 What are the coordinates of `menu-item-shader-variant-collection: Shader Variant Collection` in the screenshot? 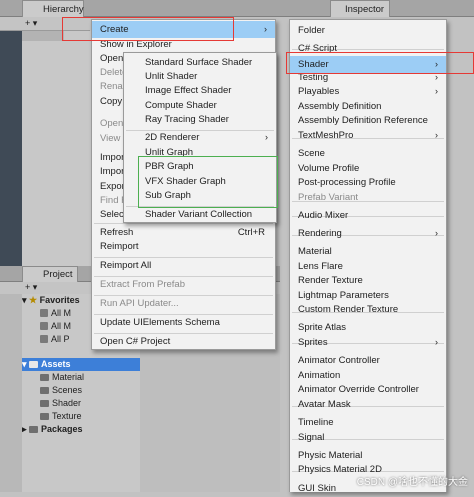 It's located at (200, 214).